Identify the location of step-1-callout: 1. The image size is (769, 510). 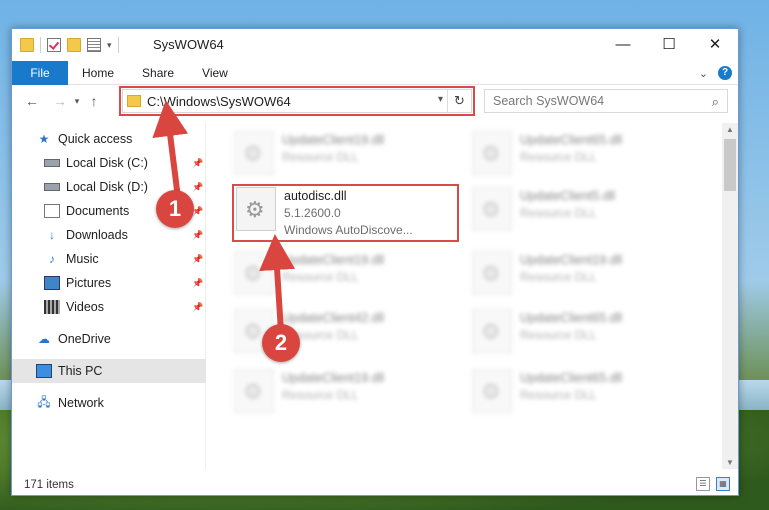
(175, 209).